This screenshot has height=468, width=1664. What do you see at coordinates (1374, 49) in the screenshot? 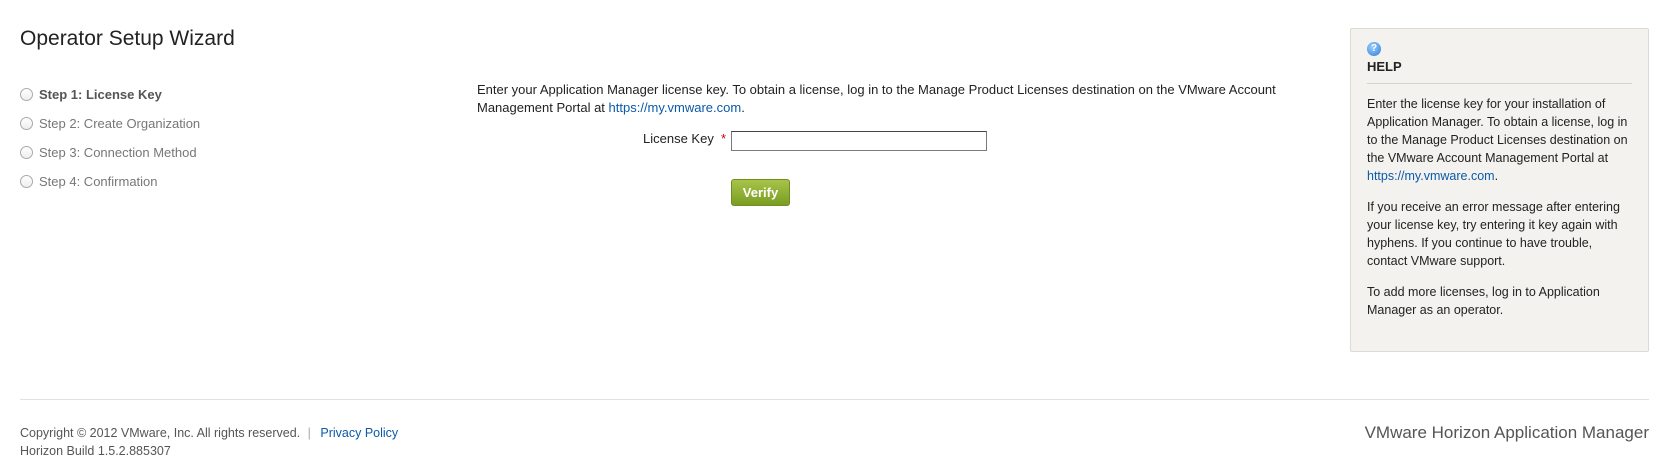
I see `help-question-icon: ?` at bounding box center [1374, 49].